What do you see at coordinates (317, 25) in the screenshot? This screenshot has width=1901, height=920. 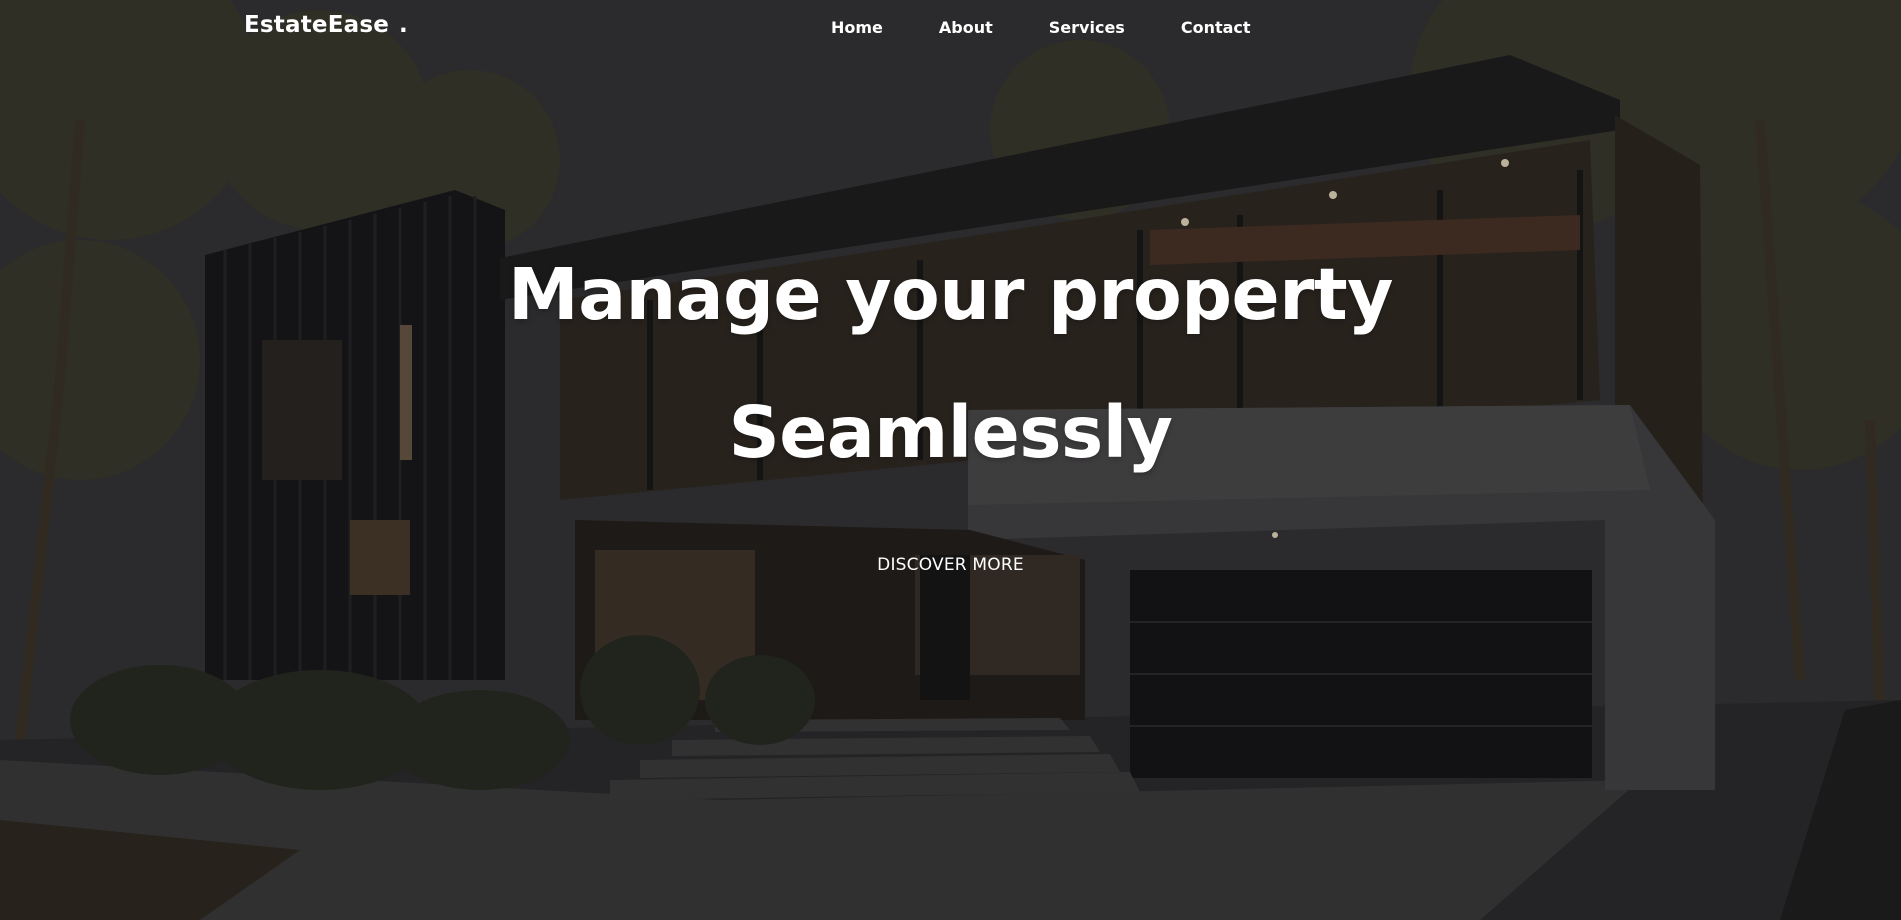 I see `brand-name: EstateEase` at bounding box center [317, 25].